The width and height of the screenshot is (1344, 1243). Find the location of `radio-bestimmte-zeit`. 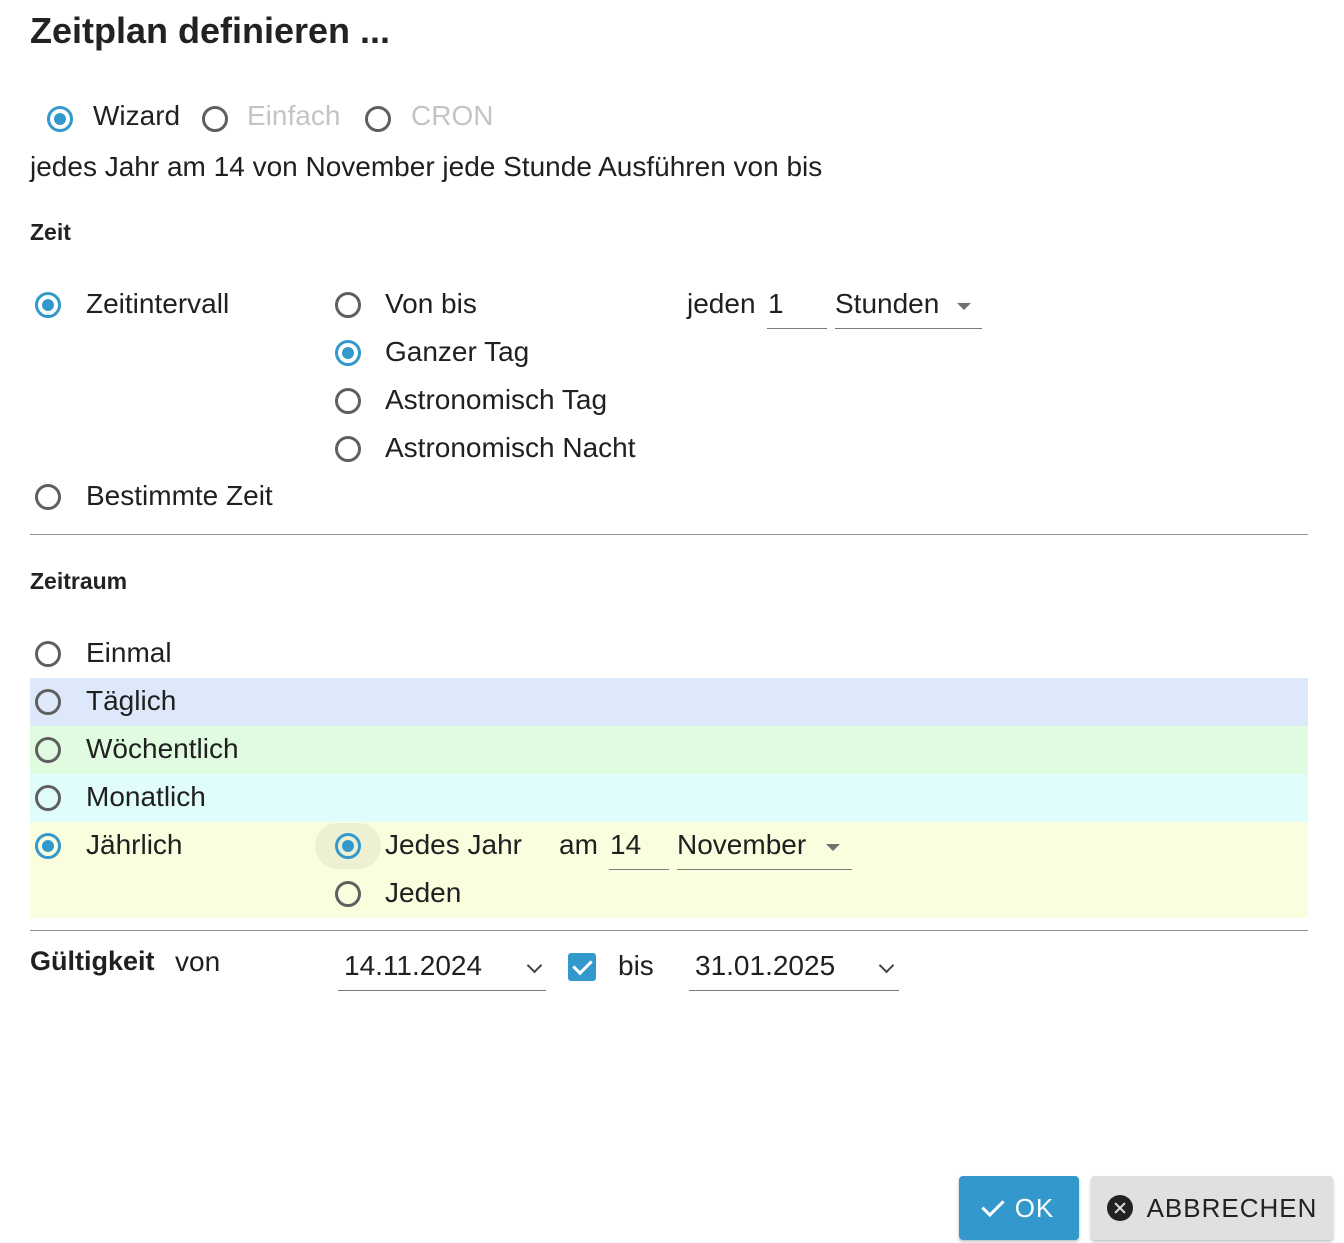

radio-bestimmte-zeit is located at coordinates (48, 497).